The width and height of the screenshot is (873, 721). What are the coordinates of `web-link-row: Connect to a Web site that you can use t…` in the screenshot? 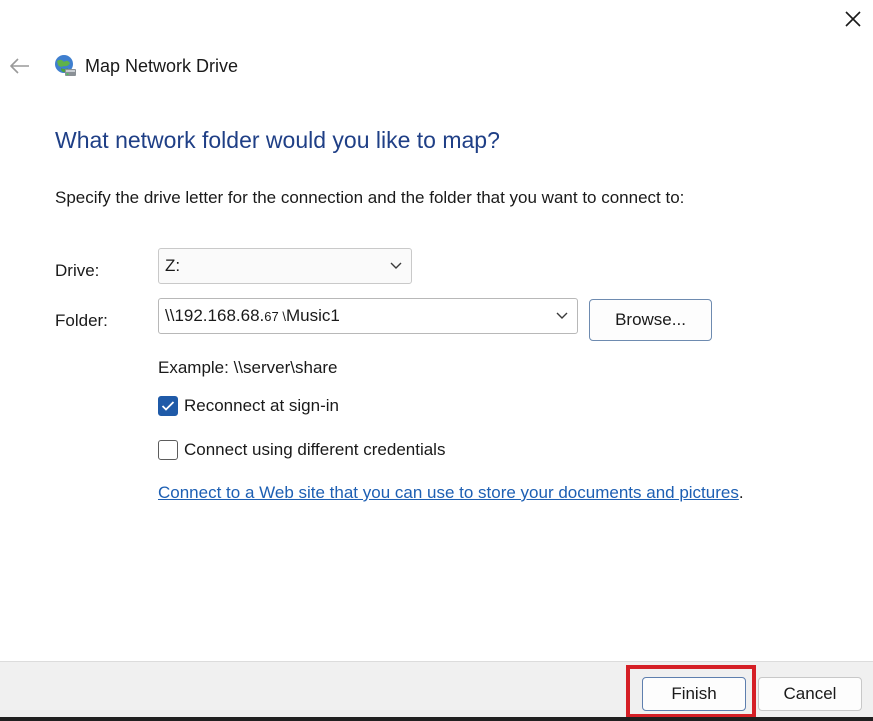 It's located at (451, 493).